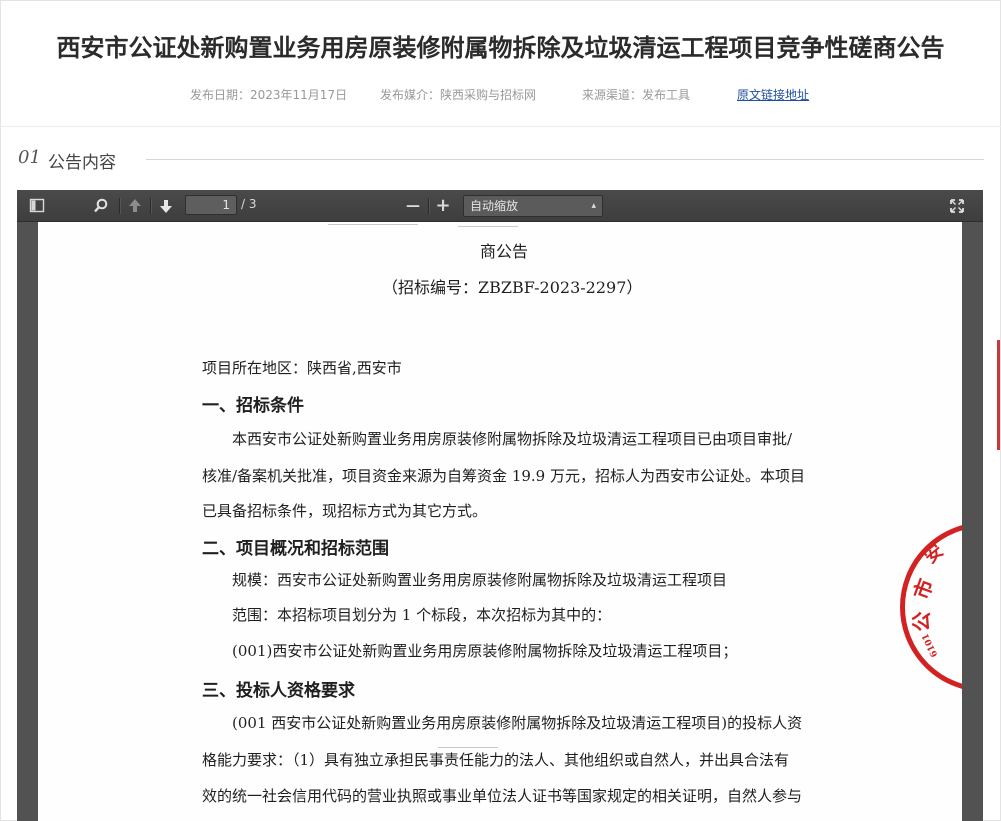 The image size is (1001, 821). What do you see at coordinates (278, 691) in the screenshot?
I see `doc-section-3-title: 三、投标人资格要求` at bounding box center [278, 691].